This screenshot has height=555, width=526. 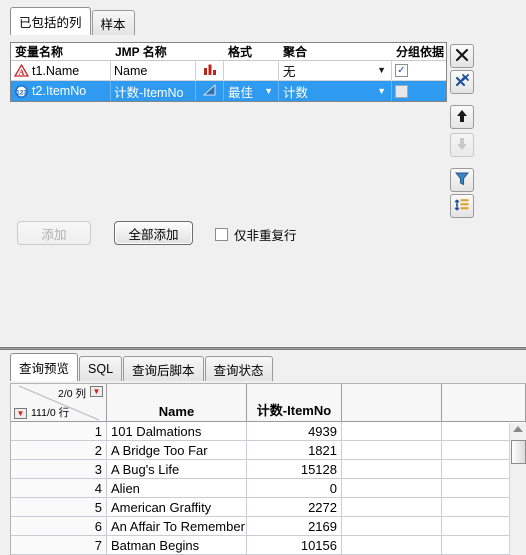 I want to click on aggregate-dropdown: 计数 ▼, so click(x=335, y=91).